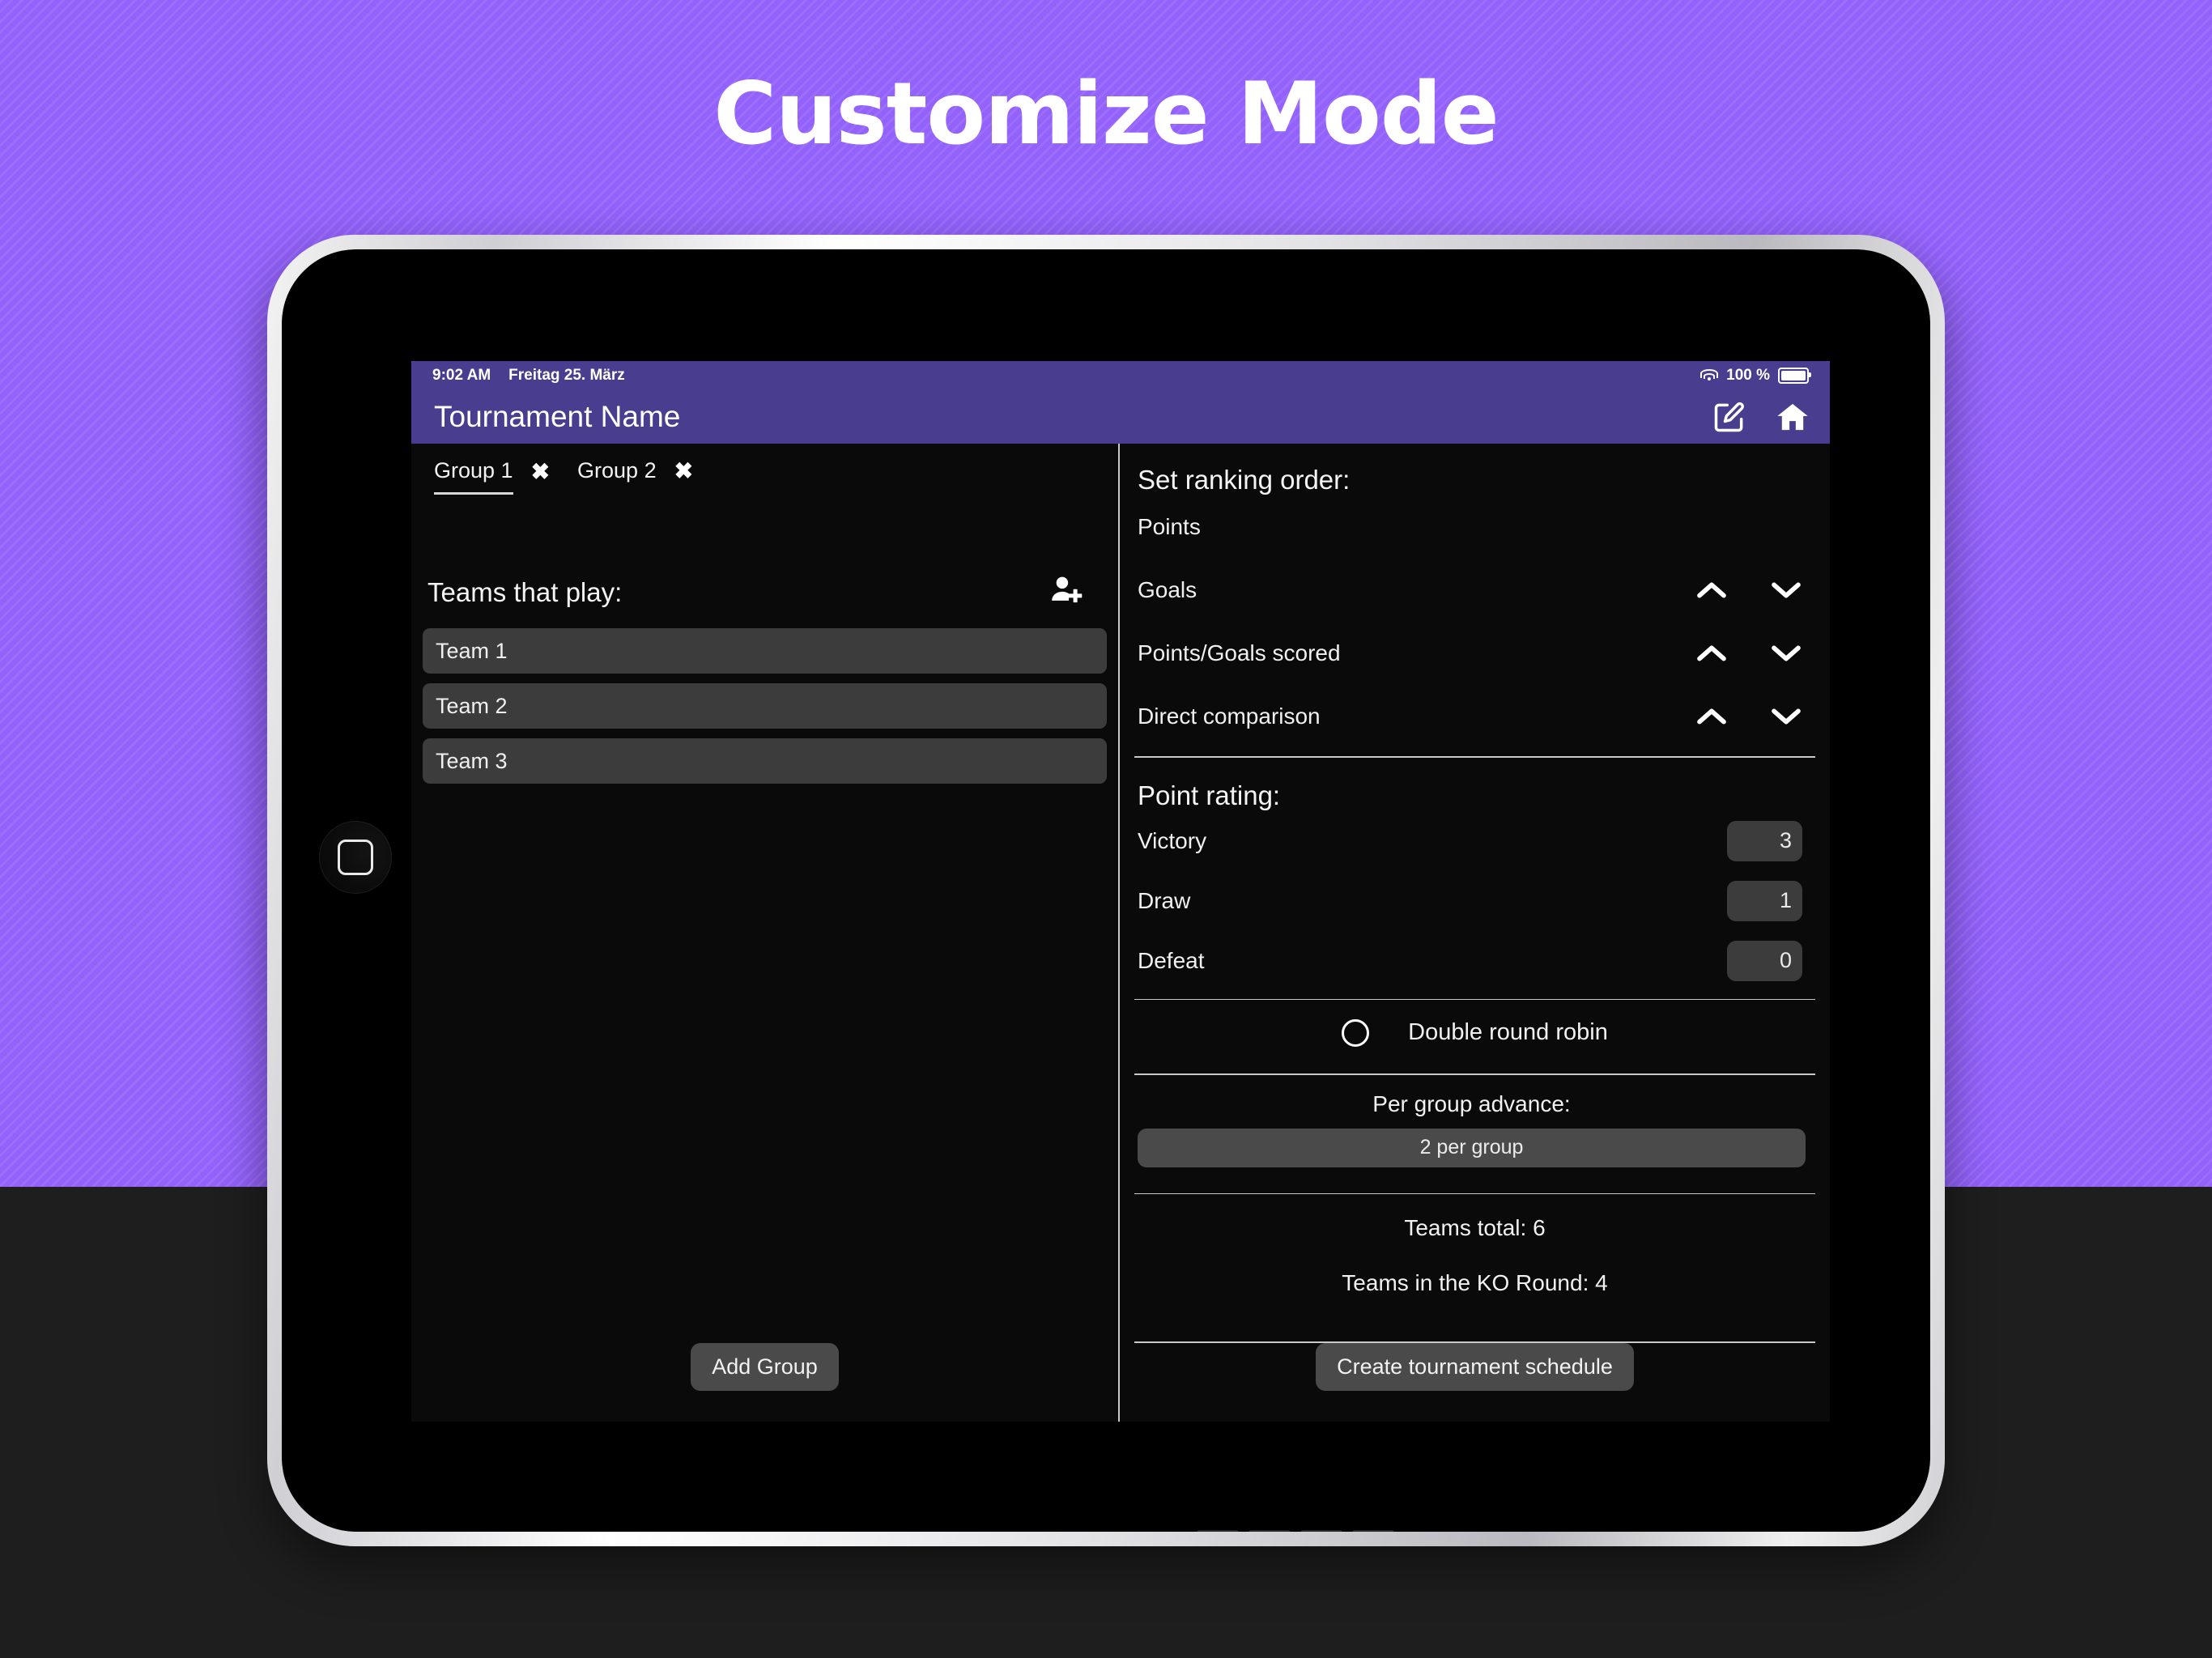 Image resolution: width=2212 pixels, height=1658 pixels. I want to click on ranking-item-points-goals-scored: Points/Goals scored, so click(1470, 653).